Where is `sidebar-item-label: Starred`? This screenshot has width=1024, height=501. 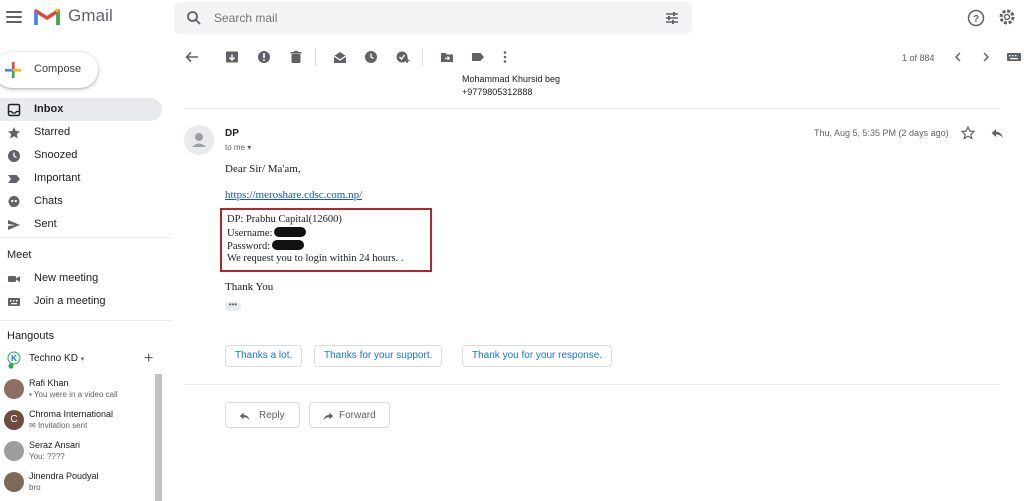
sidebar-item-label: Starred is located at coordinates (52, 132).